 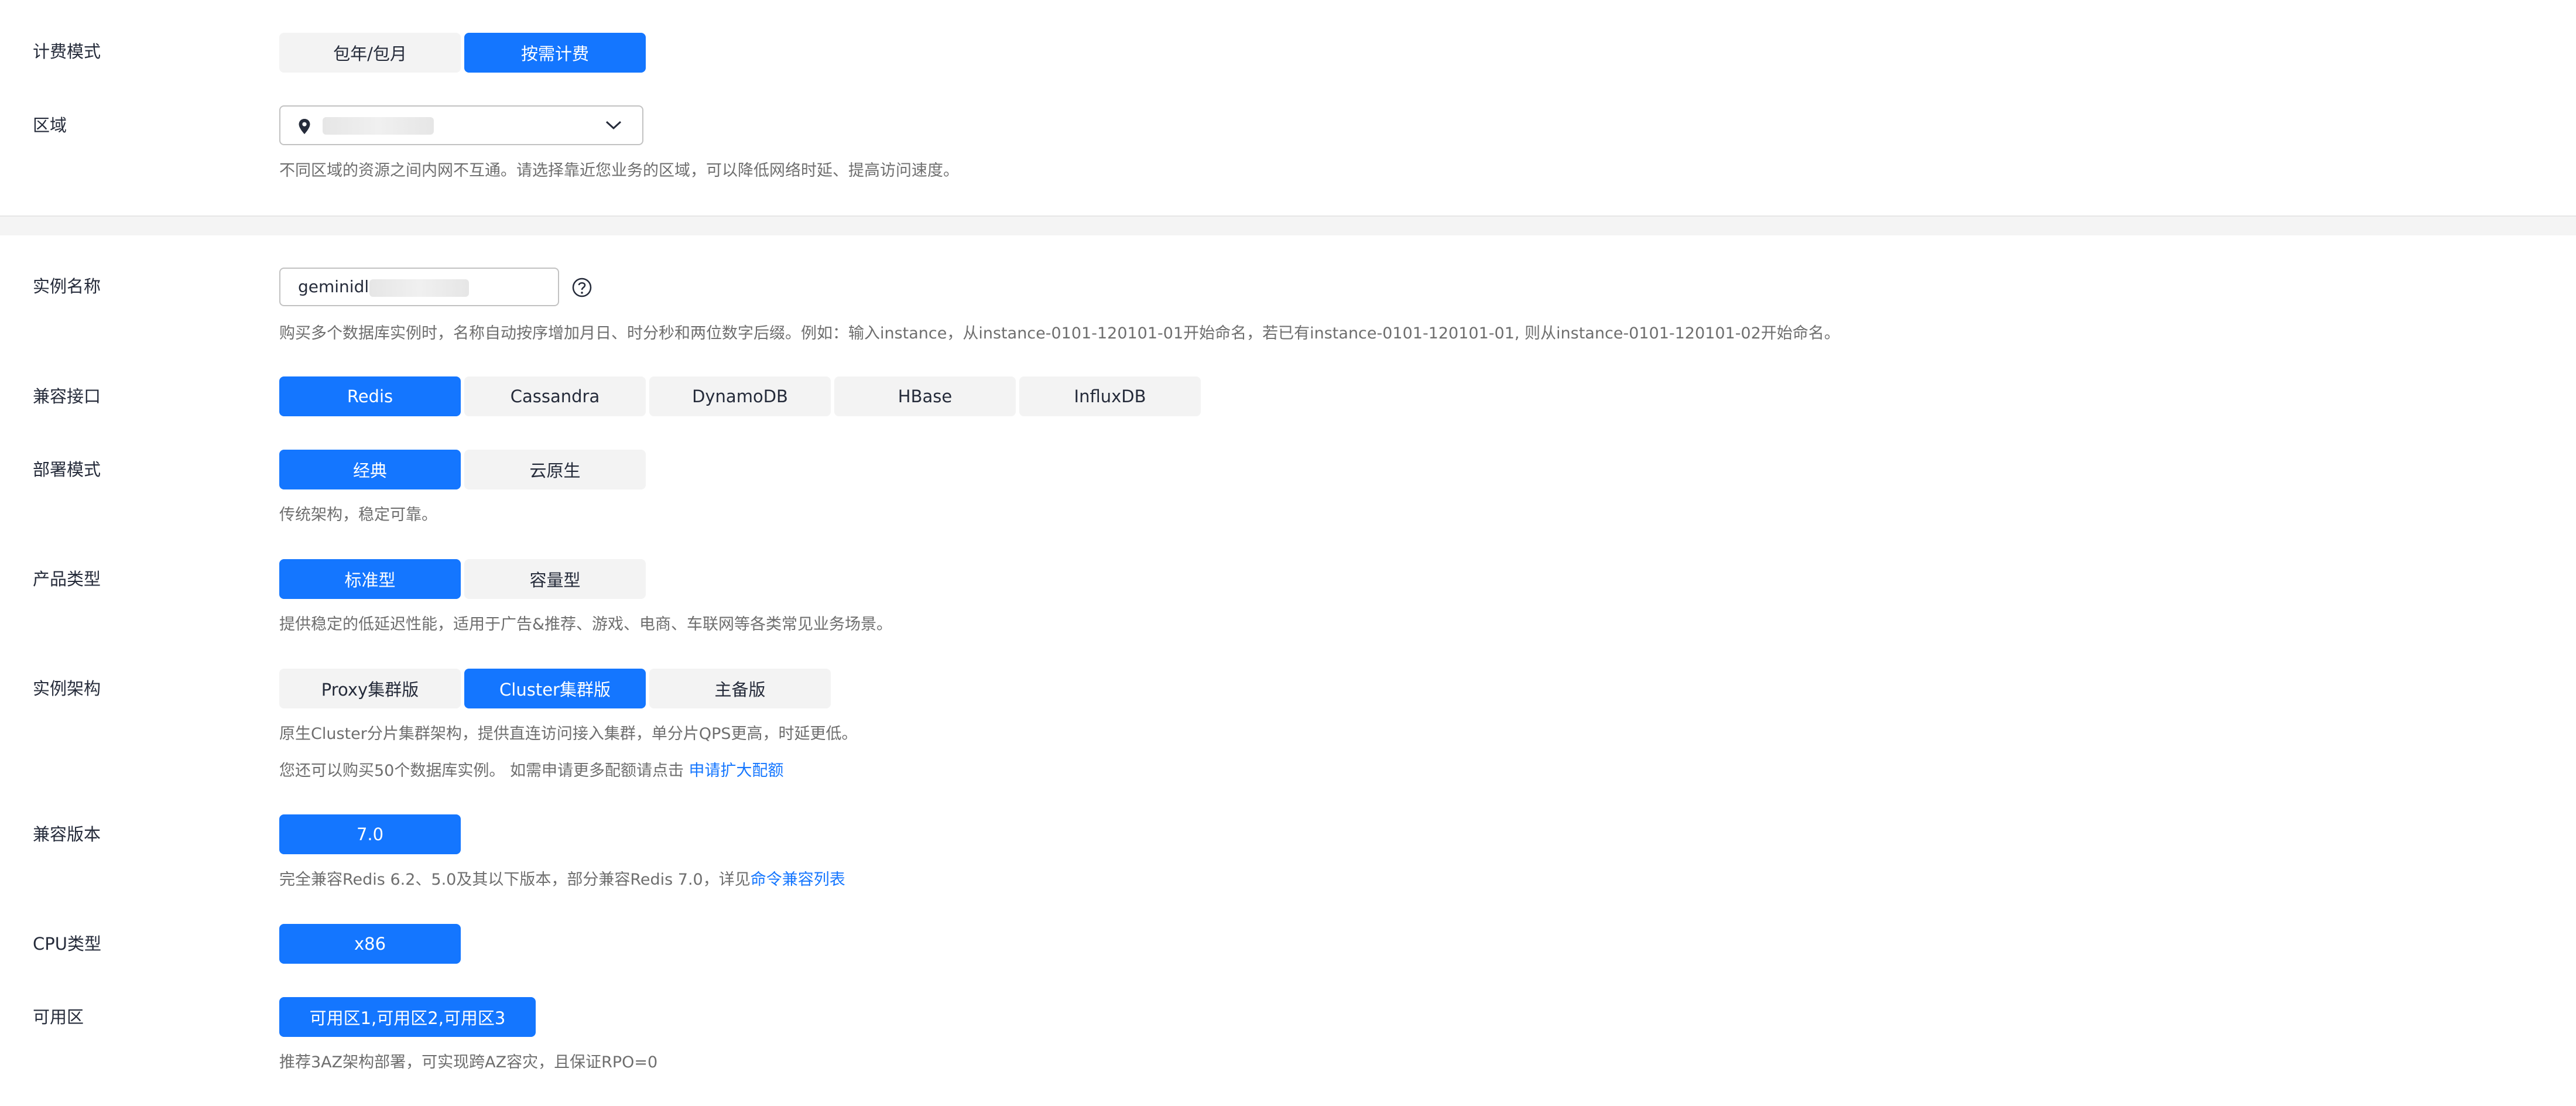 I want to click on az-option-three-zones: 可用区1,可用区2,可用区3, so click(x=407, y=1017).